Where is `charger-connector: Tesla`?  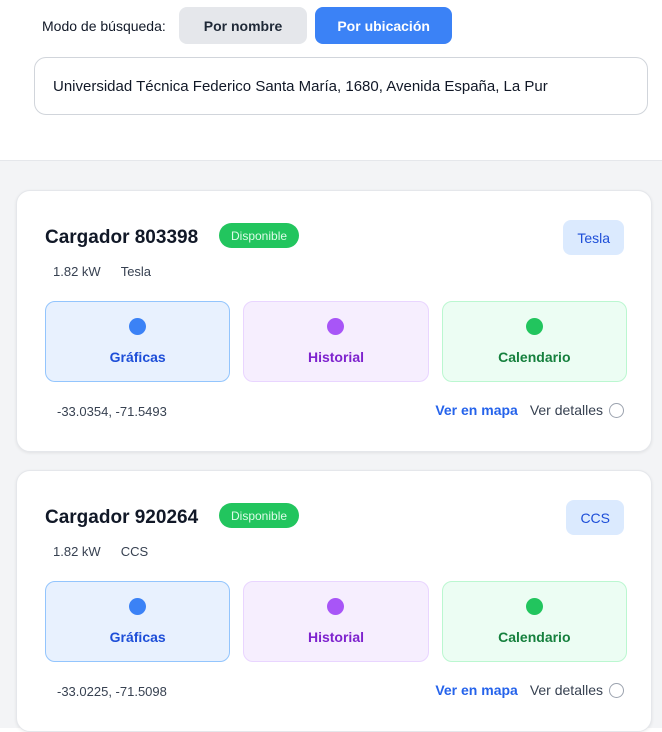
charger-connector: Tesla is located at coordinates (136, 271).